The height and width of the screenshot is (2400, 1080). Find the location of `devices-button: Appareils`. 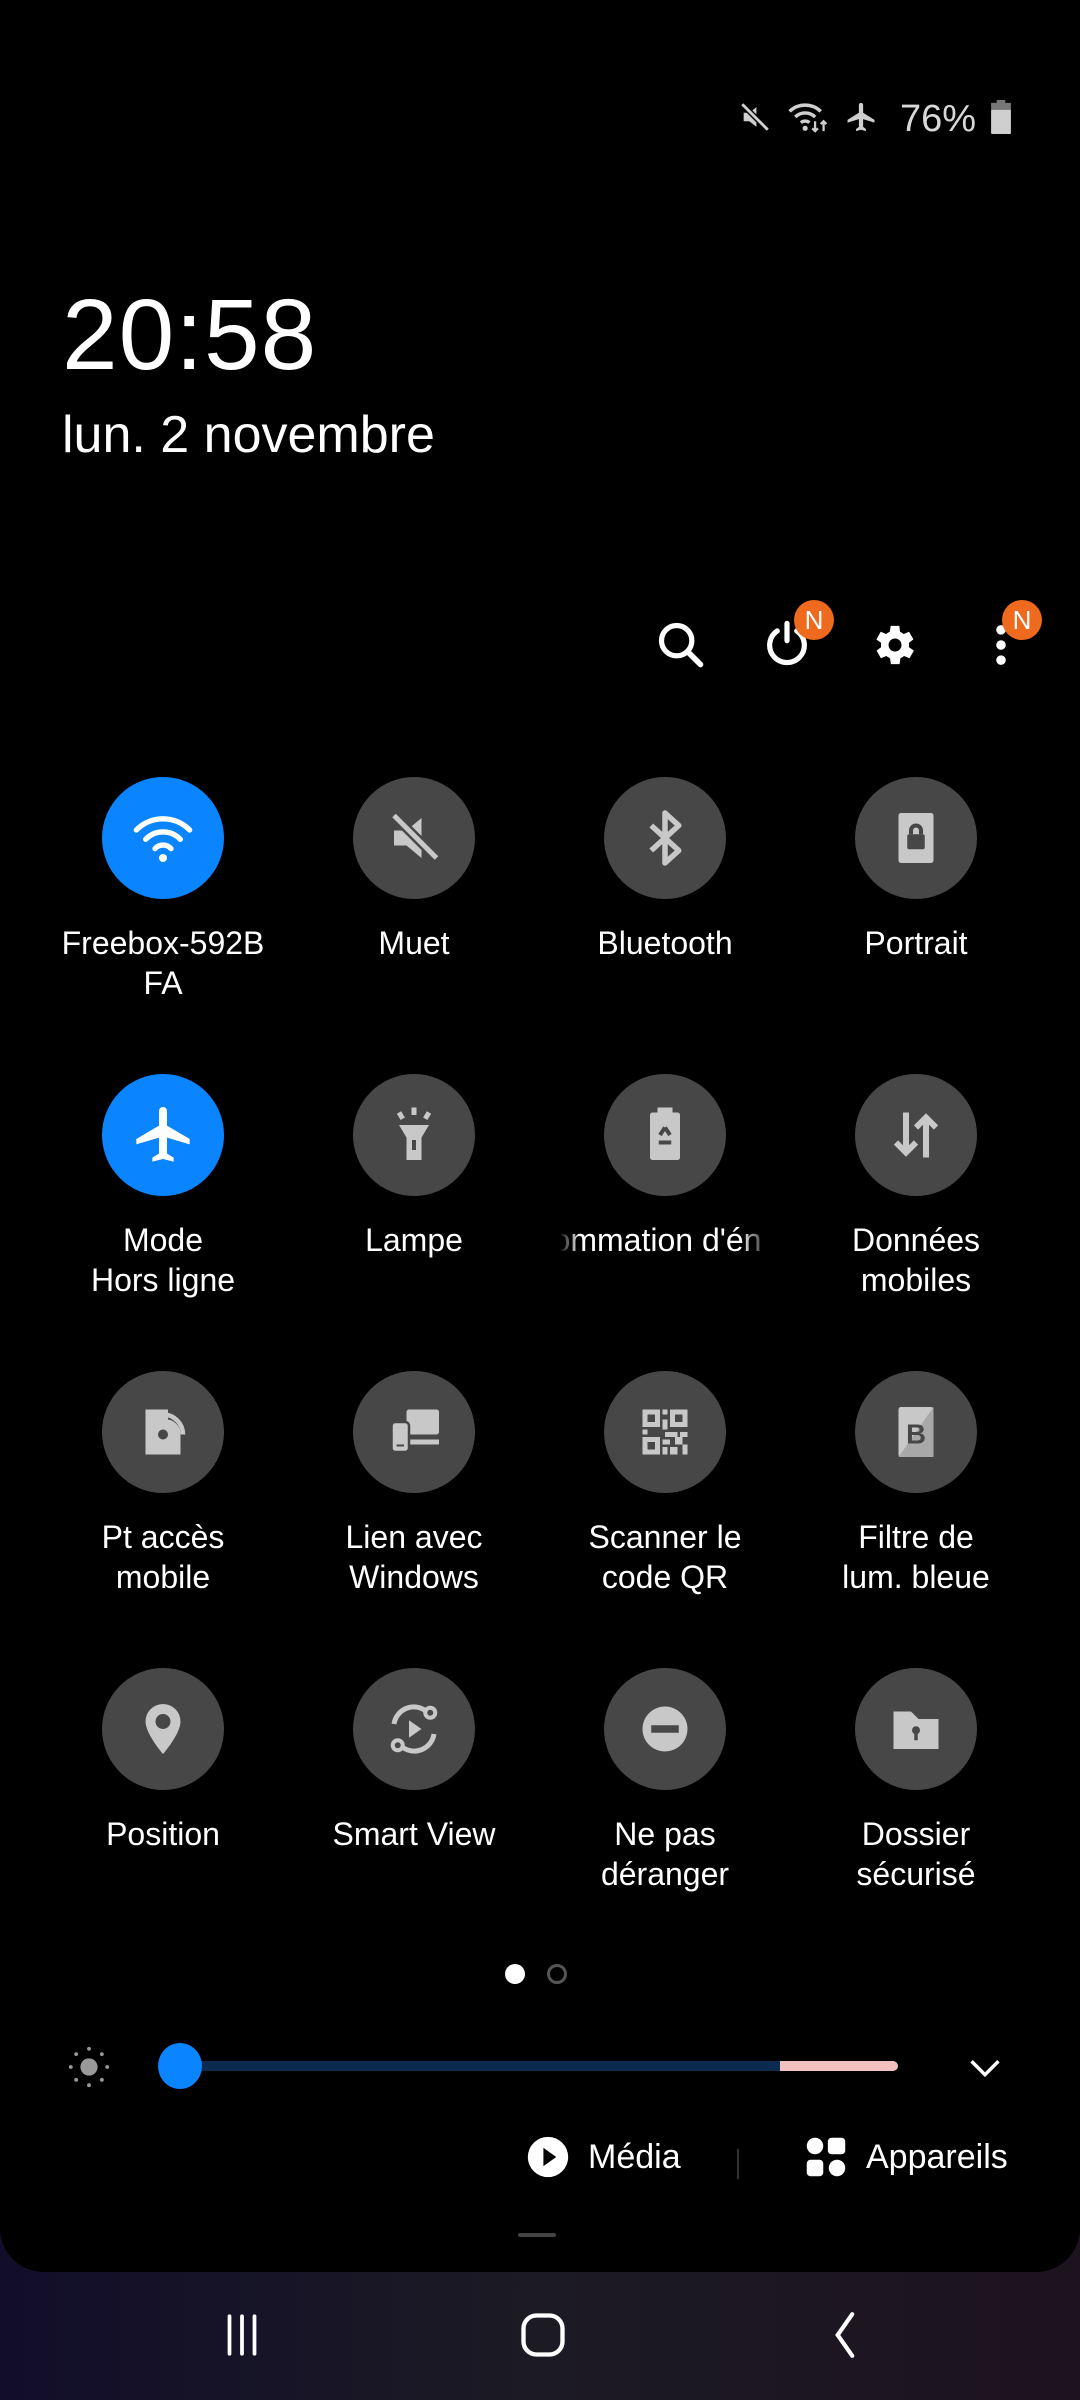

devices-button: Appareils is located at coordinates (906, 2157).